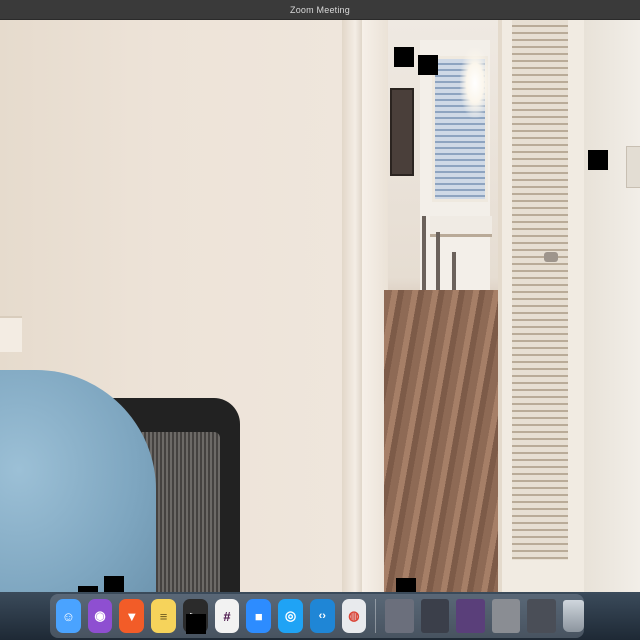 This screenshot has height=640, width=640. What do you see at coordinates (163, 616) in the screenshot?
I see `notes-icon: ≡` at bounding box center [163, 616].